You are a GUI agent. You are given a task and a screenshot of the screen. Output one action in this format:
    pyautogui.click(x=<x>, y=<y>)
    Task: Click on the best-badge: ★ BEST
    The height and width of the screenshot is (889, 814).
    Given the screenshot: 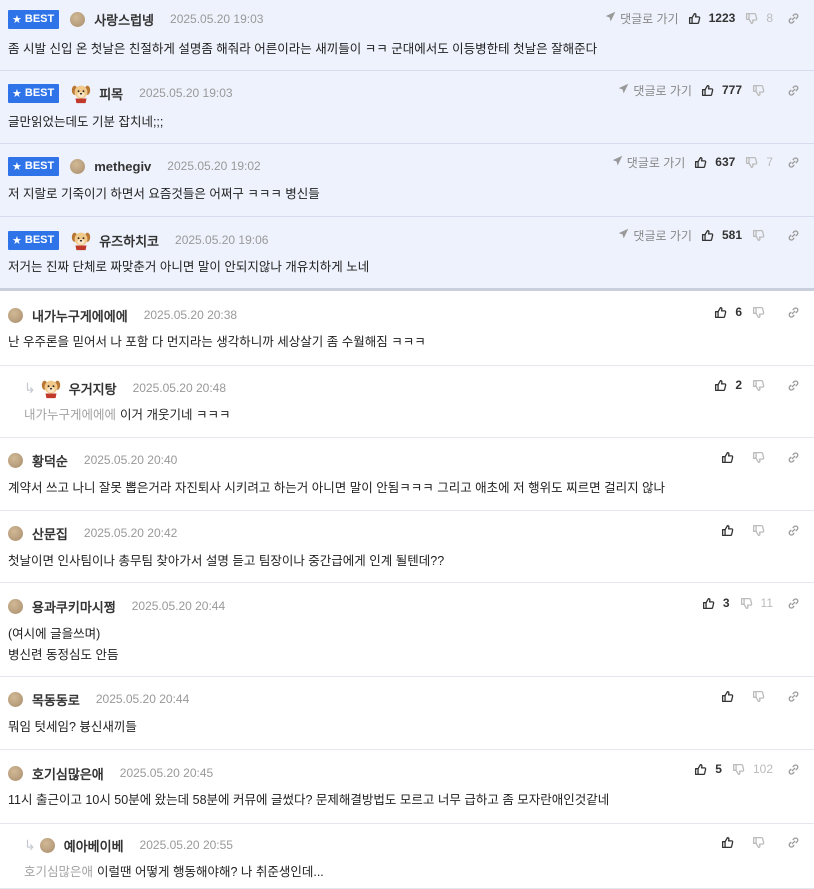 What is the action you would take?
    pyautogui.click(x=34, y=166)
    